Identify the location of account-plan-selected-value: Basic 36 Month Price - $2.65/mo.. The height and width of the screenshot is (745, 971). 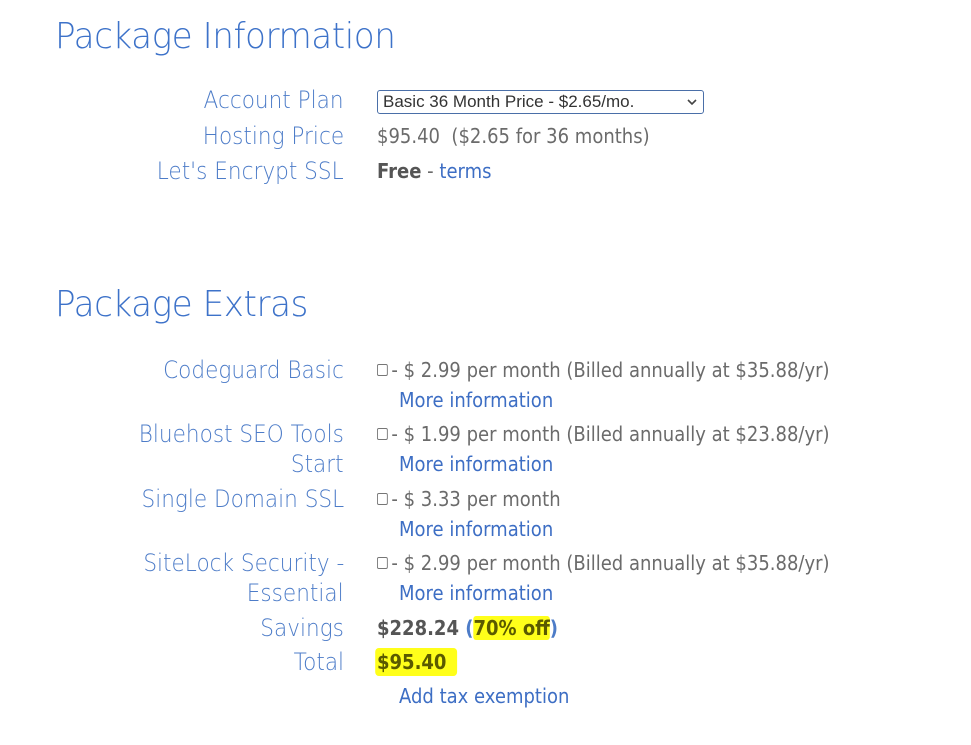
(509, 101).